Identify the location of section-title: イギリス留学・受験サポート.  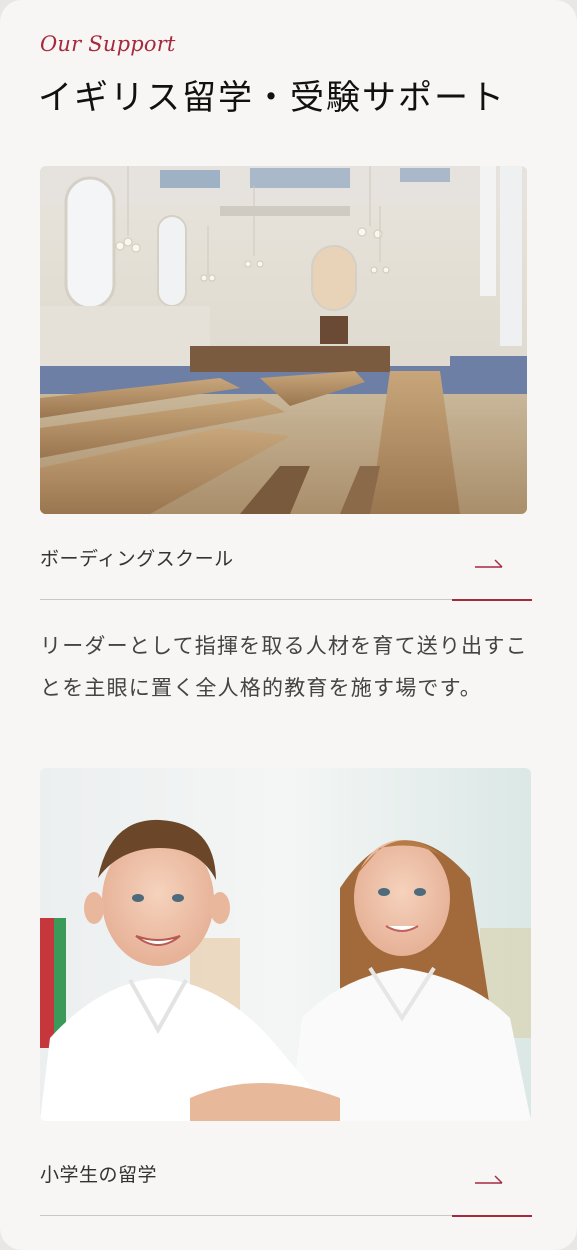
(272, 98).